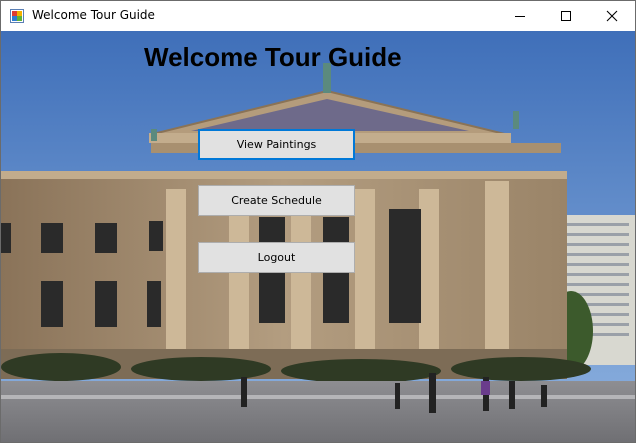 The height and width of the screenshot is (443, 636). I want to click on view-paintings-button: View Paintings, so click(276, 144).